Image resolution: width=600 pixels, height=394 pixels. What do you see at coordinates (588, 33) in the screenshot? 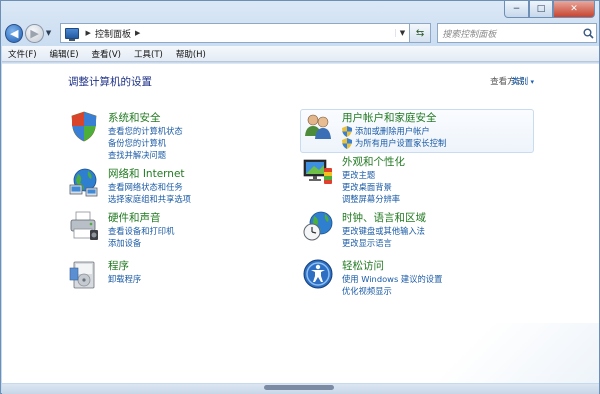
I see `search-icon` at bounding box center [588, 33].